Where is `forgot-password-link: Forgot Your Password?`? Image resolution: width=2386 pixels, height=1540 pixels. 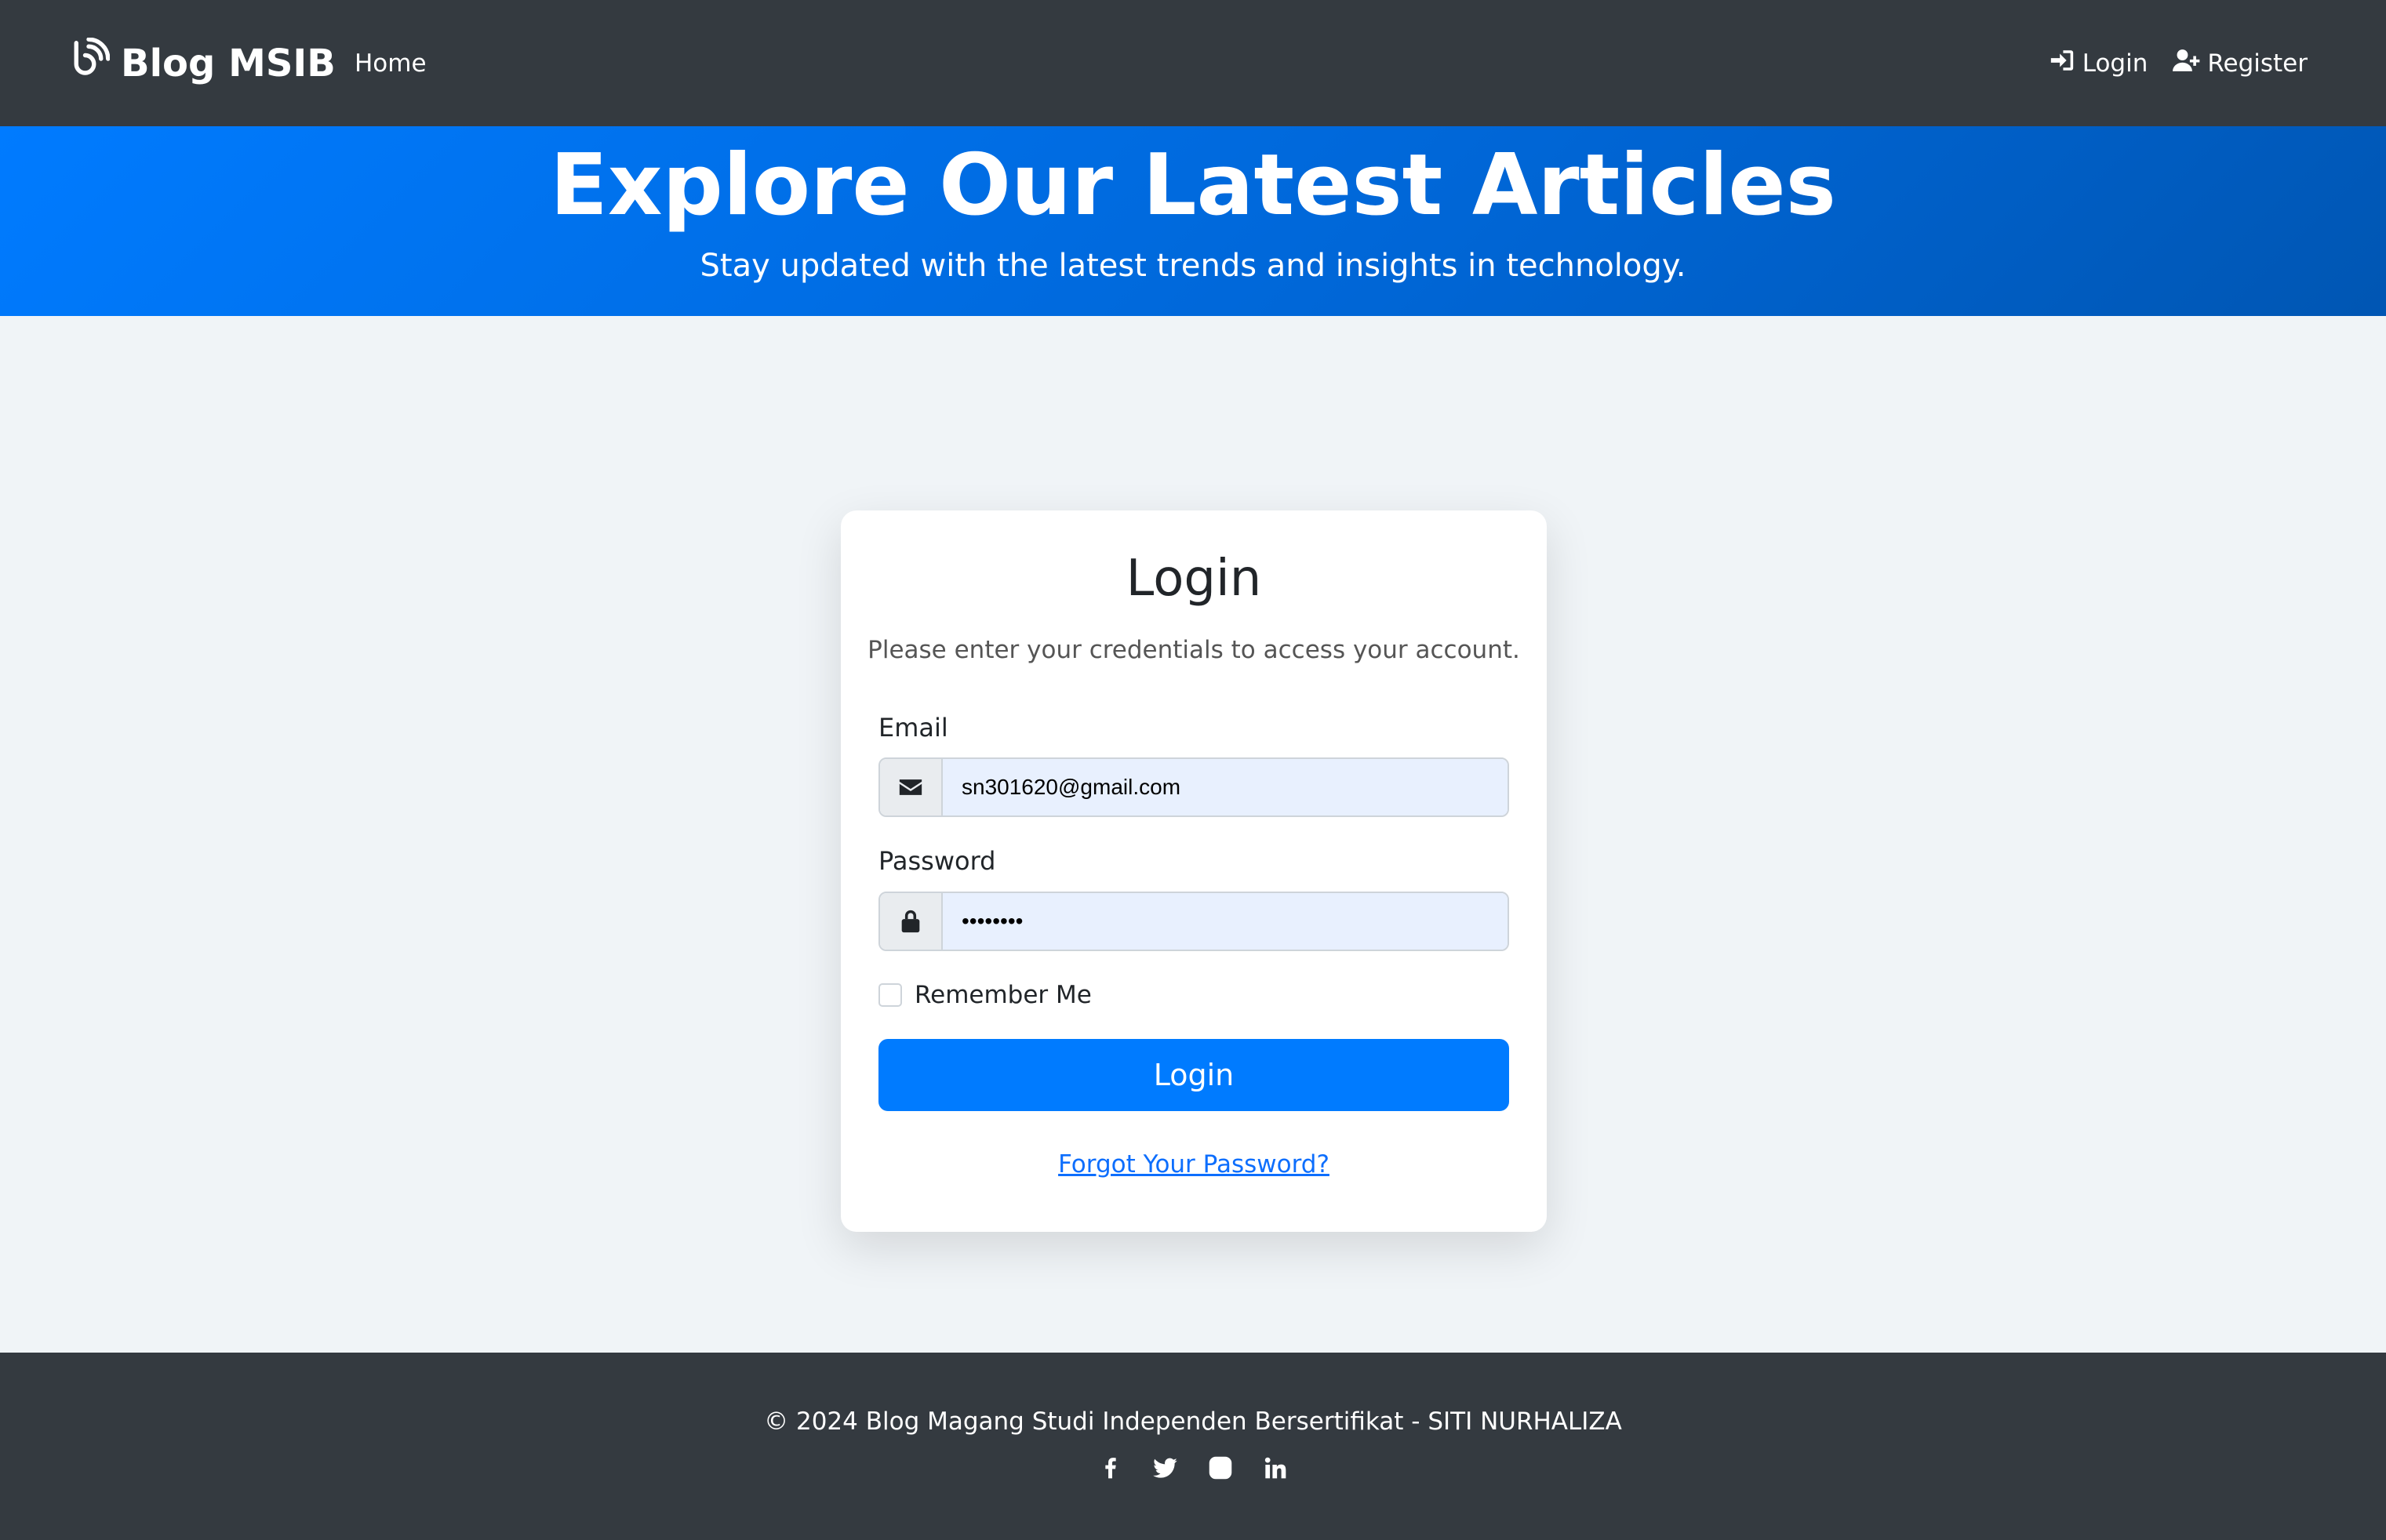 forgot-password-link: Forgot Your Password? is located at coordinates (1194, 1165).